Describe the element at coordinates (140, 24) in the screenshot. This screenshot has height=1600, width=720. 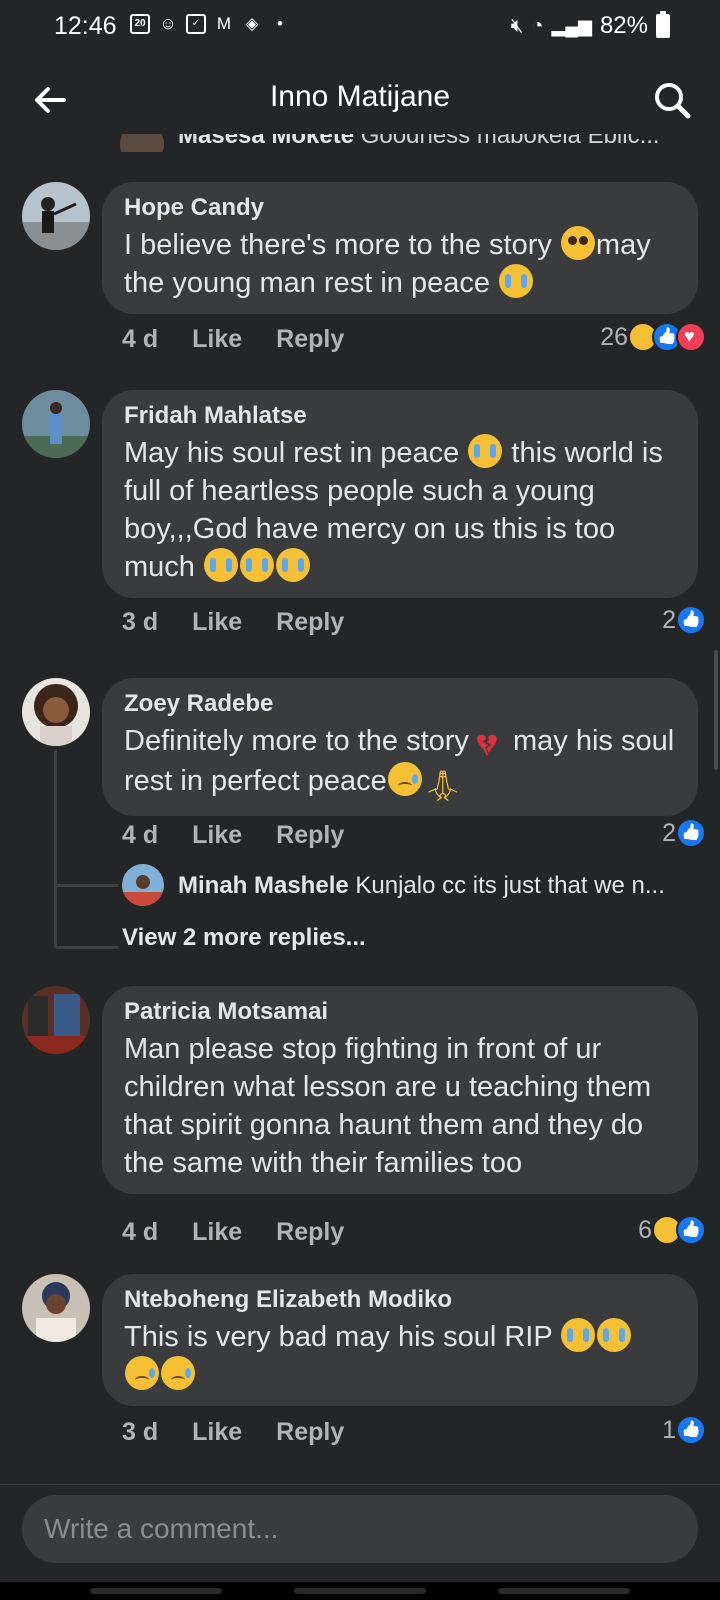
I see `calendar-icon: 20` at that location.